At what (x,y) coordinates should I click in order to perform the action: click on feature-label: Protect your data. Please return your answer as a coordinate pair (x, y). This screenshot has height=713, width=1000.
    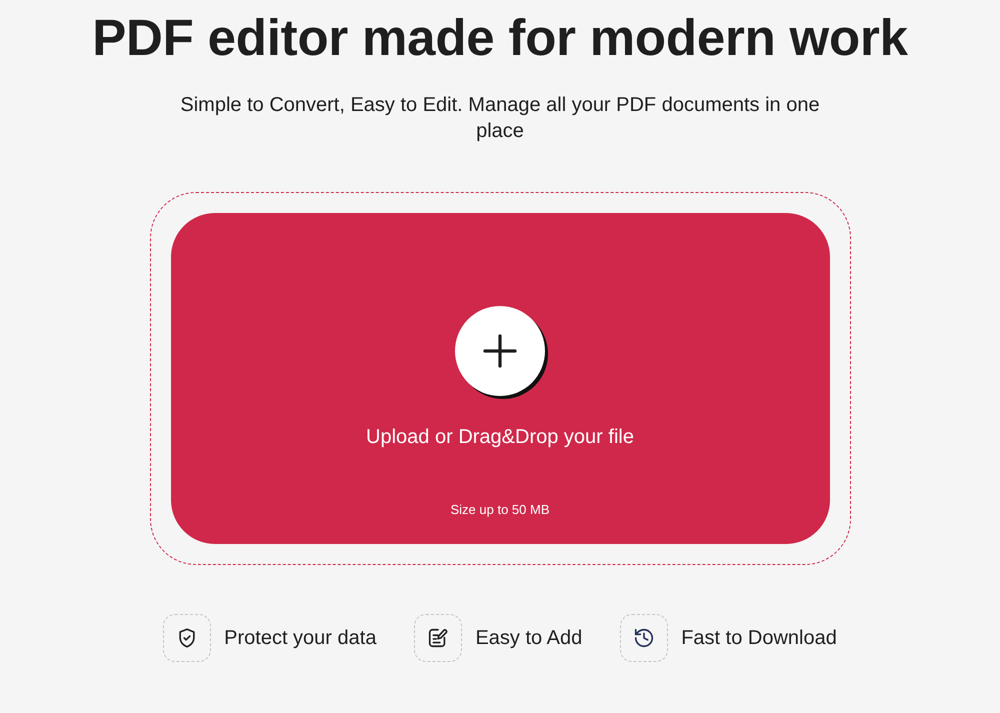
    Looking at the image, I should click on (300, 638).